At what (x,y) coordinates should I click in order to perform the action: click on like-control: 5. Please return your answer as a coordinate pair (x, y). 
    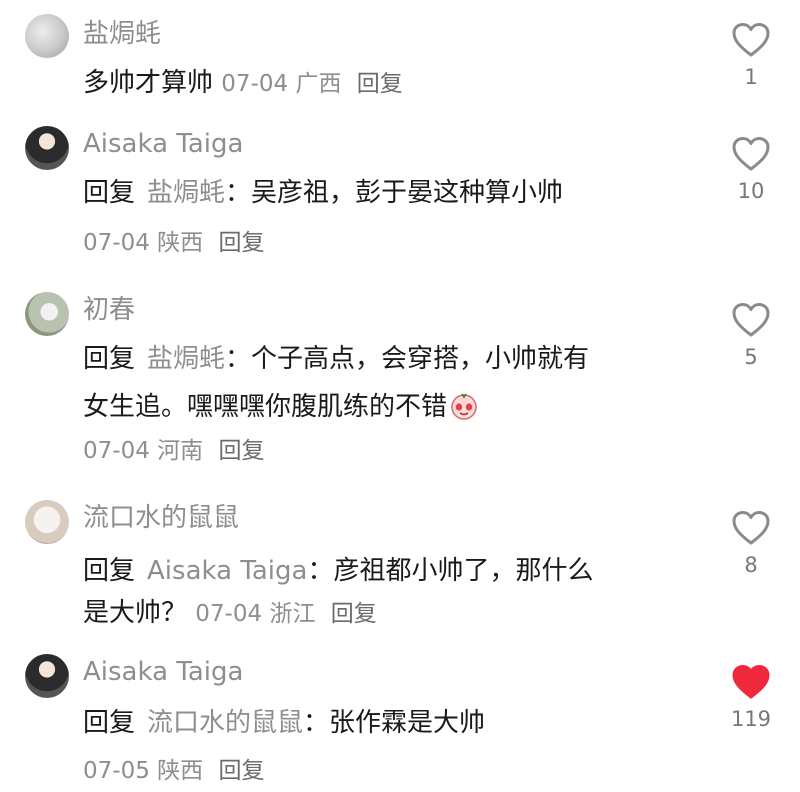
    Looking at the image, I should click on (751, 336).